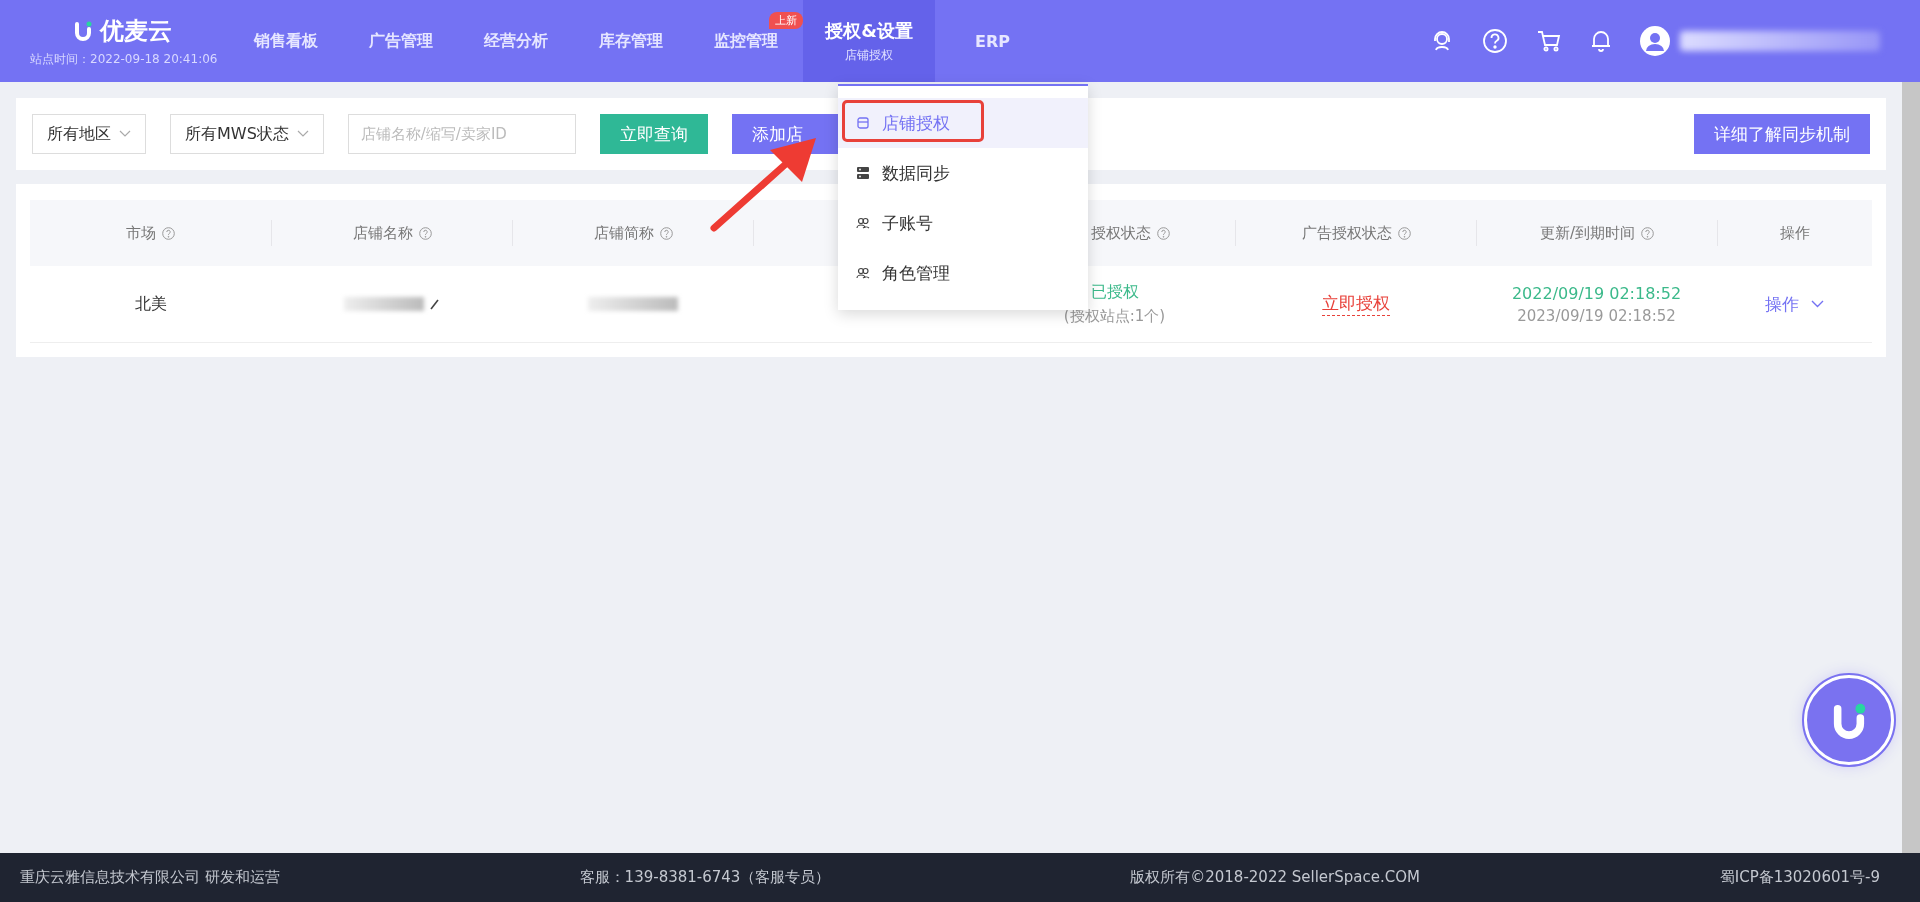 This screenshot has width=1920, height=902. What do you see at coordinates (400, 41) in the screenshot?
I see `nav-tab: 广告管理` at bounding box center [400, 41].